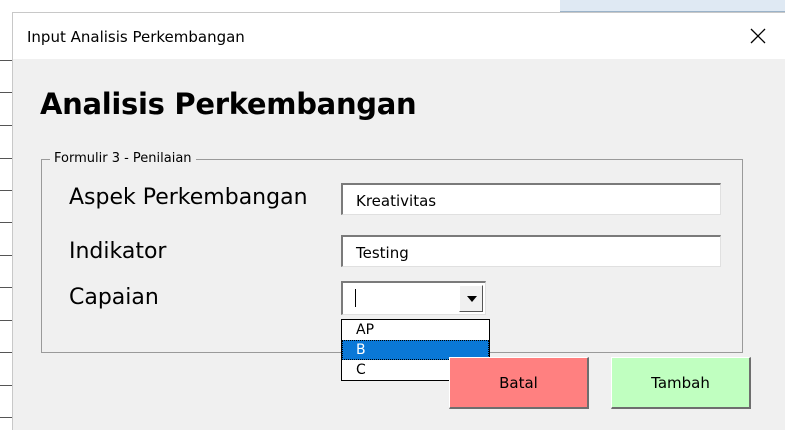  What do you see at coordinates (6, 215) in the screenshot?
I see `background-spreadsheet-edge` at bounding box center [6, 215].